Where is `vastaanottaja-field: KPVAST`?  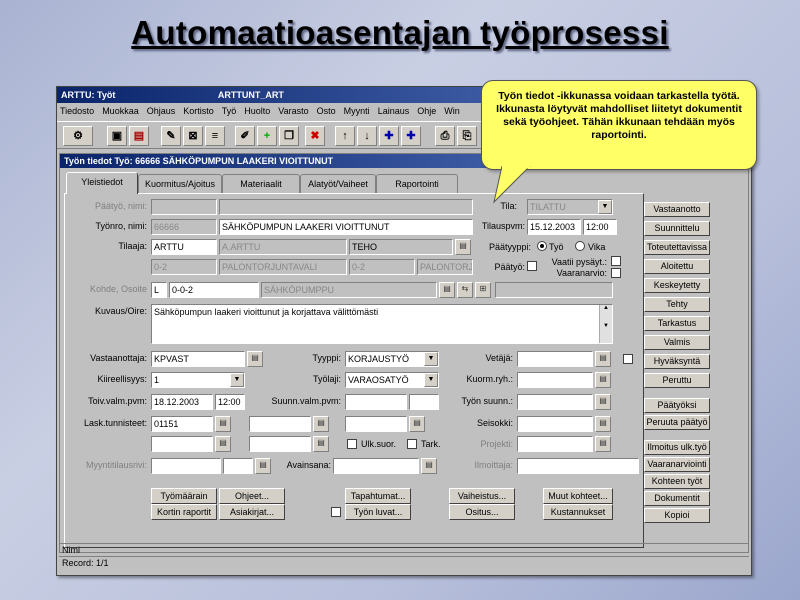 vastaanottaja-field: KPVAST is located at coordinates (198, 359).